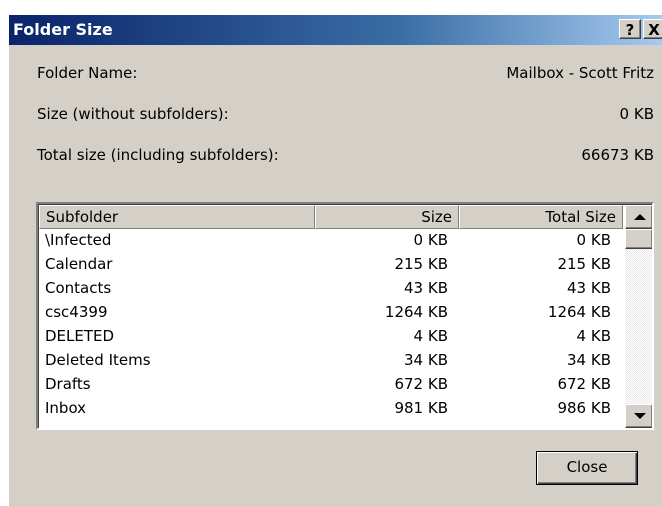 The width and height of the screenshot is (662, 506). Describe the element at coordinates (79, 264) in the screenshot. I see `subfolder-name: Calendar` at that location.